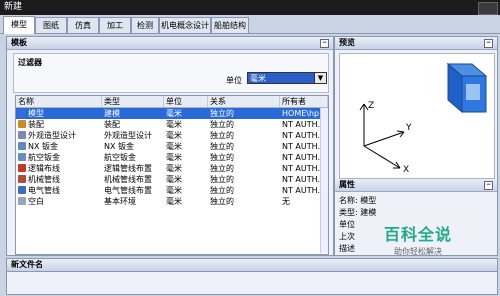  I want to click on new-file-name-header: 新文件名, so click(252, 265).